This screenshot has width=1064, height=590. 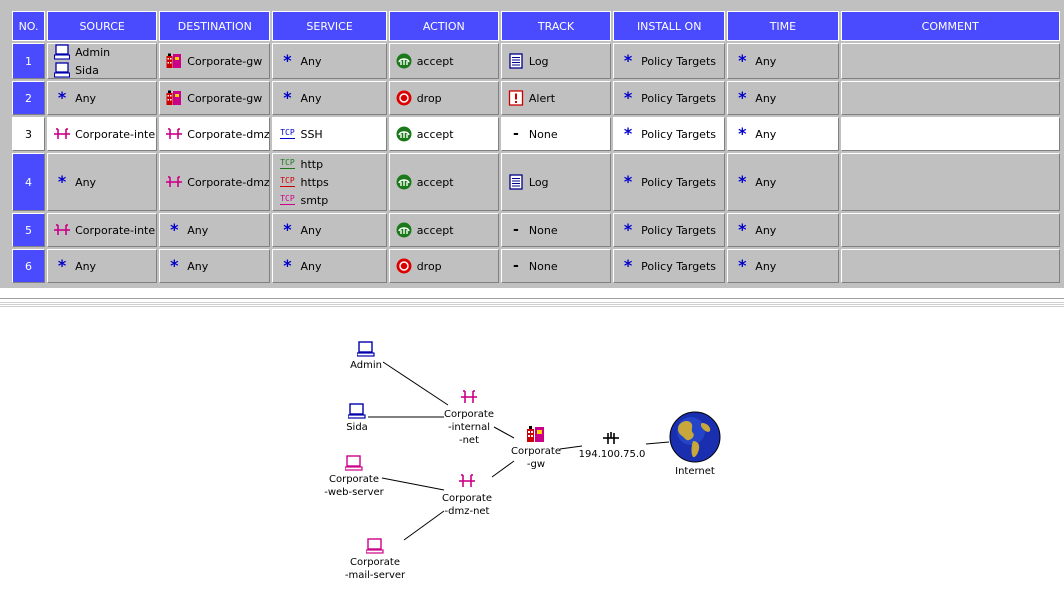 I want to click on node-label-admin: Admin, so click(x=366, y=365).